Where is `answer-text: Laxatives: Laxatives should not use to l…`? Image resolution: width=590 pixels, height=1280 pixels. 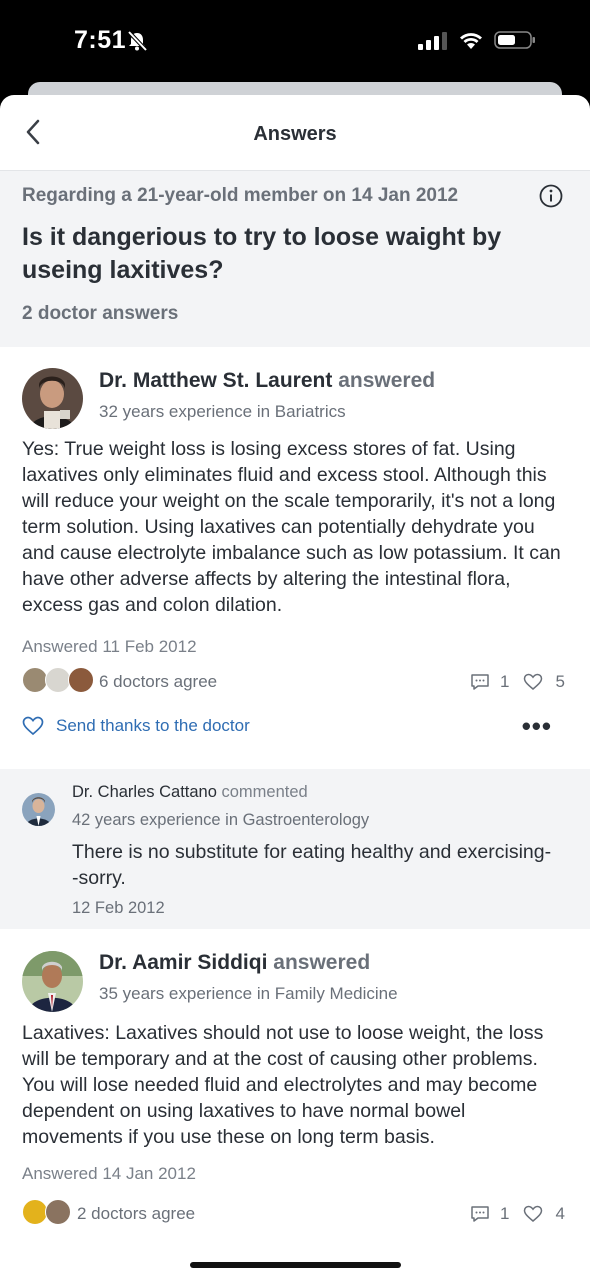
answer-text: Laxatives: Laxatives should not use to l… is located at coordinates (283, 1085).